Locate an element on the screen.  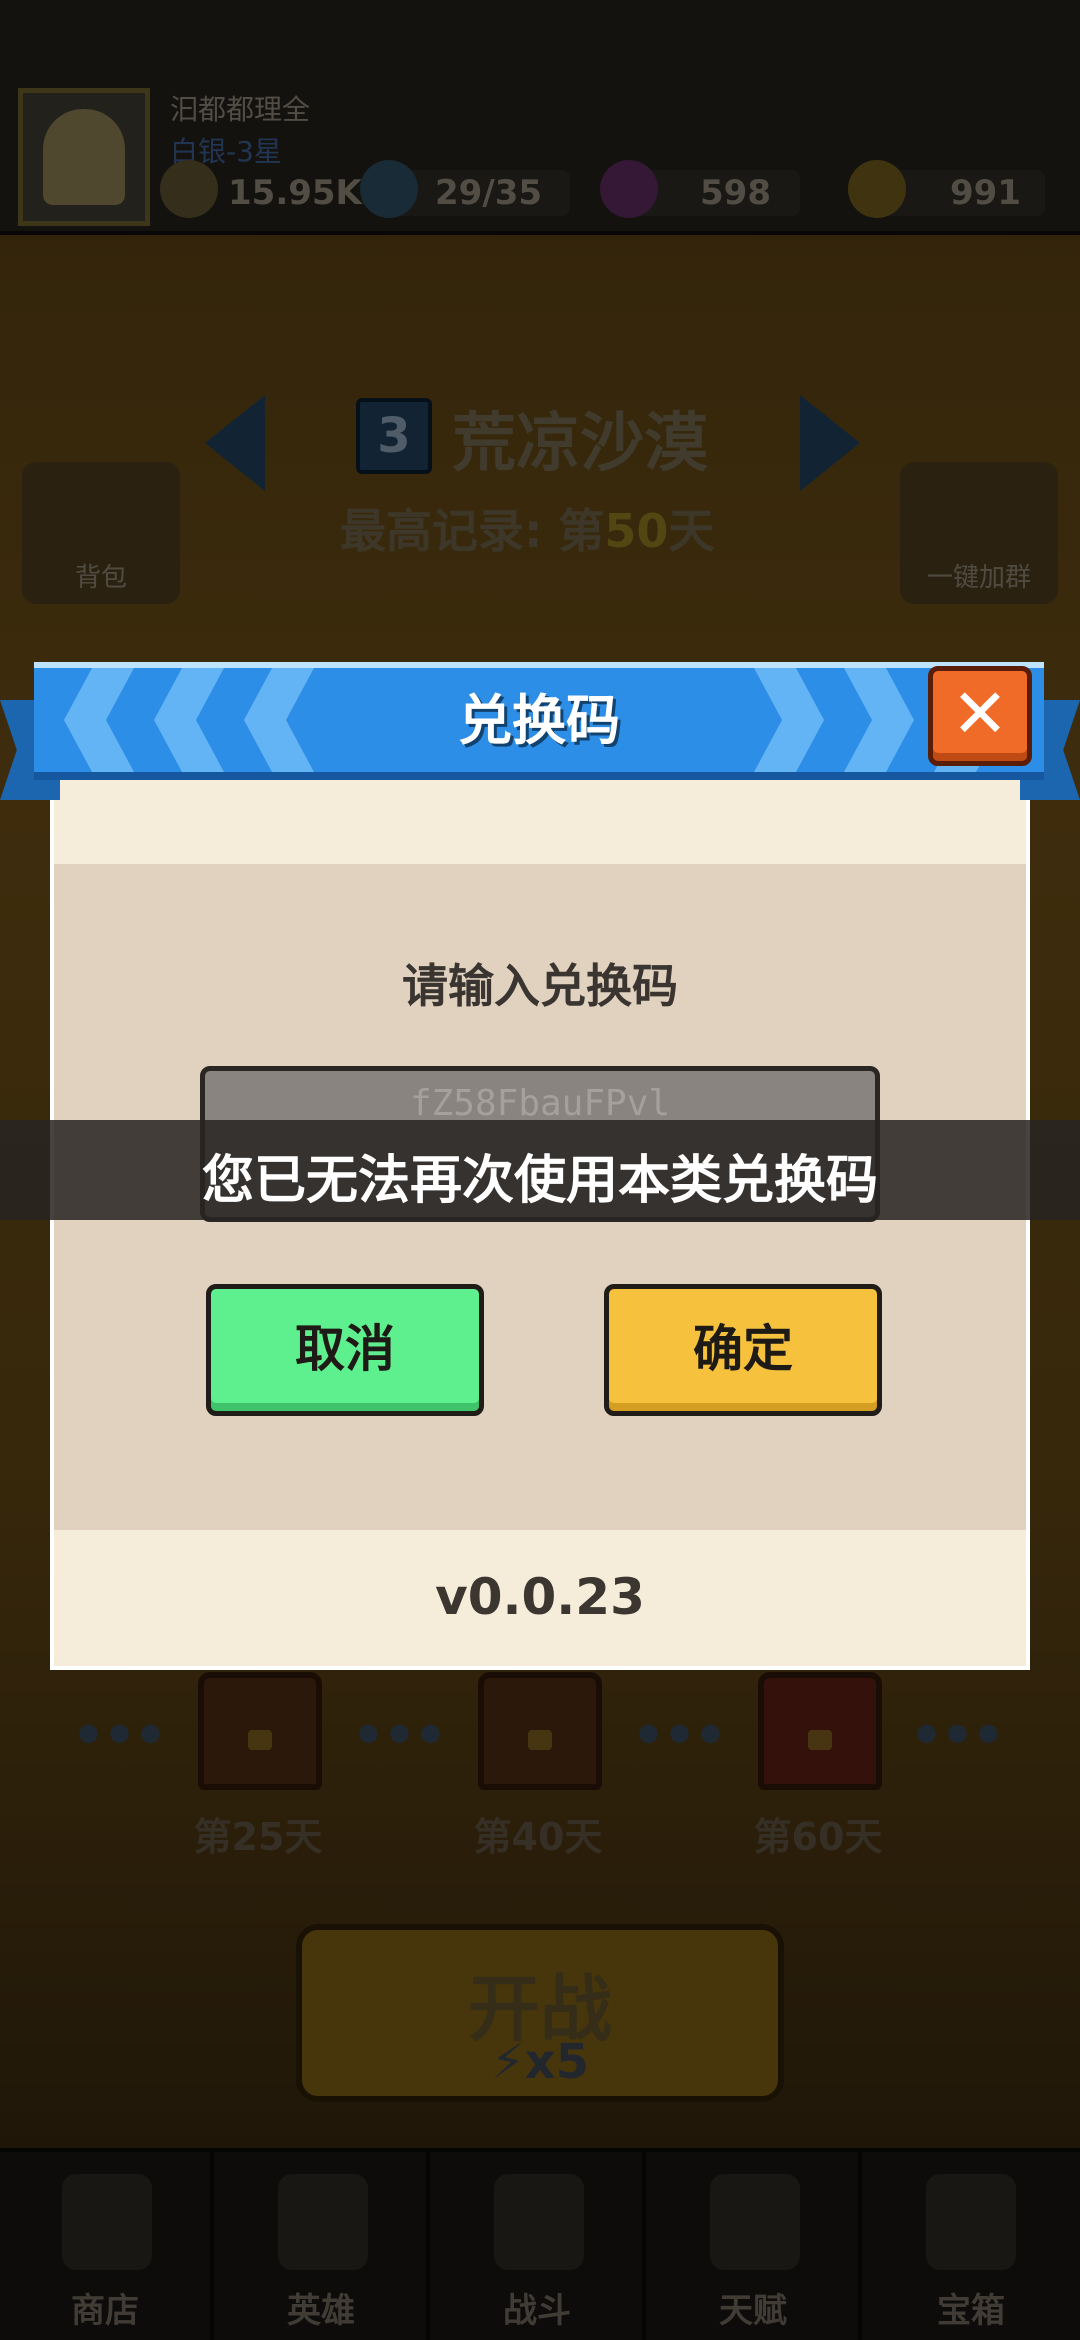
toast-message: 您已无法再次使用本类兑换码 is located at coordinates (540, 1170).